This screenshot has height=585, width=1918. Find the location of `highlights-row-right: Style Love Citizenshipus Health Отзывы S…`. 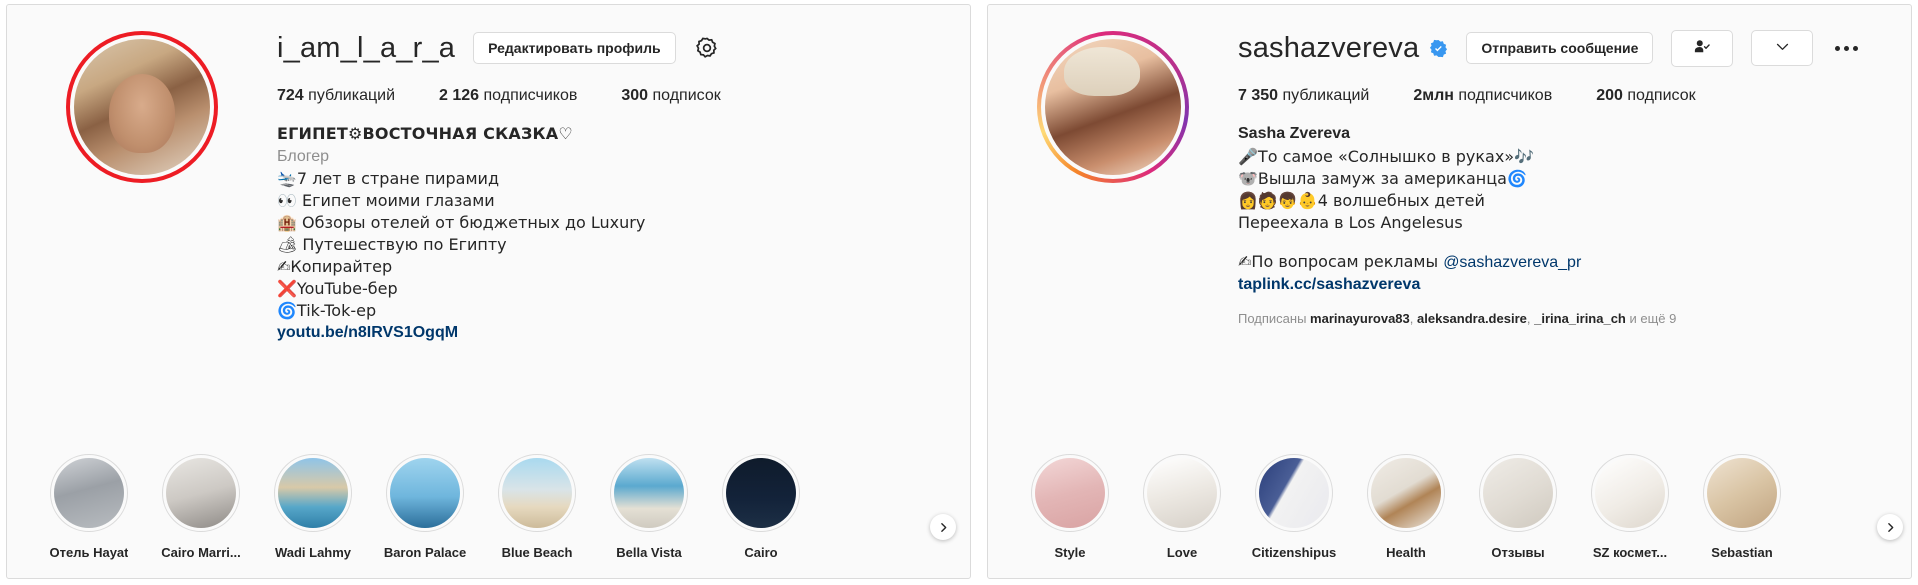

highlights-row-right: Style Love Citizenshipus Health Отзывы S… is located at coordinates (1449, 516).